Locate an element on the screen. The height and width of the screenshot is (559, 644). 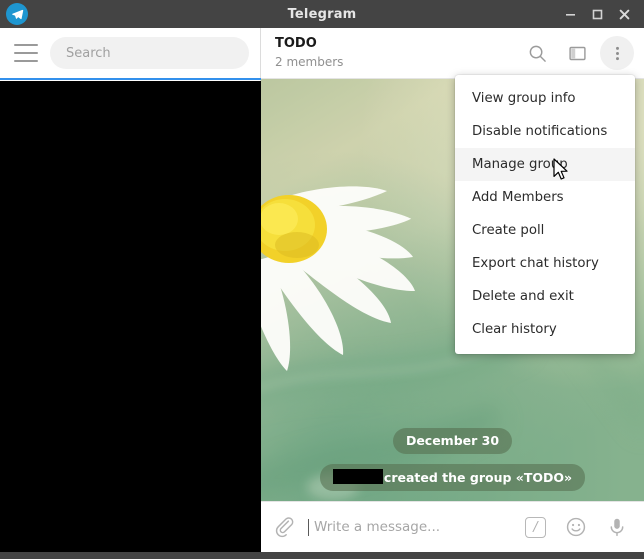
toggle-info-panel-icon is located at coordinates (577, 53).